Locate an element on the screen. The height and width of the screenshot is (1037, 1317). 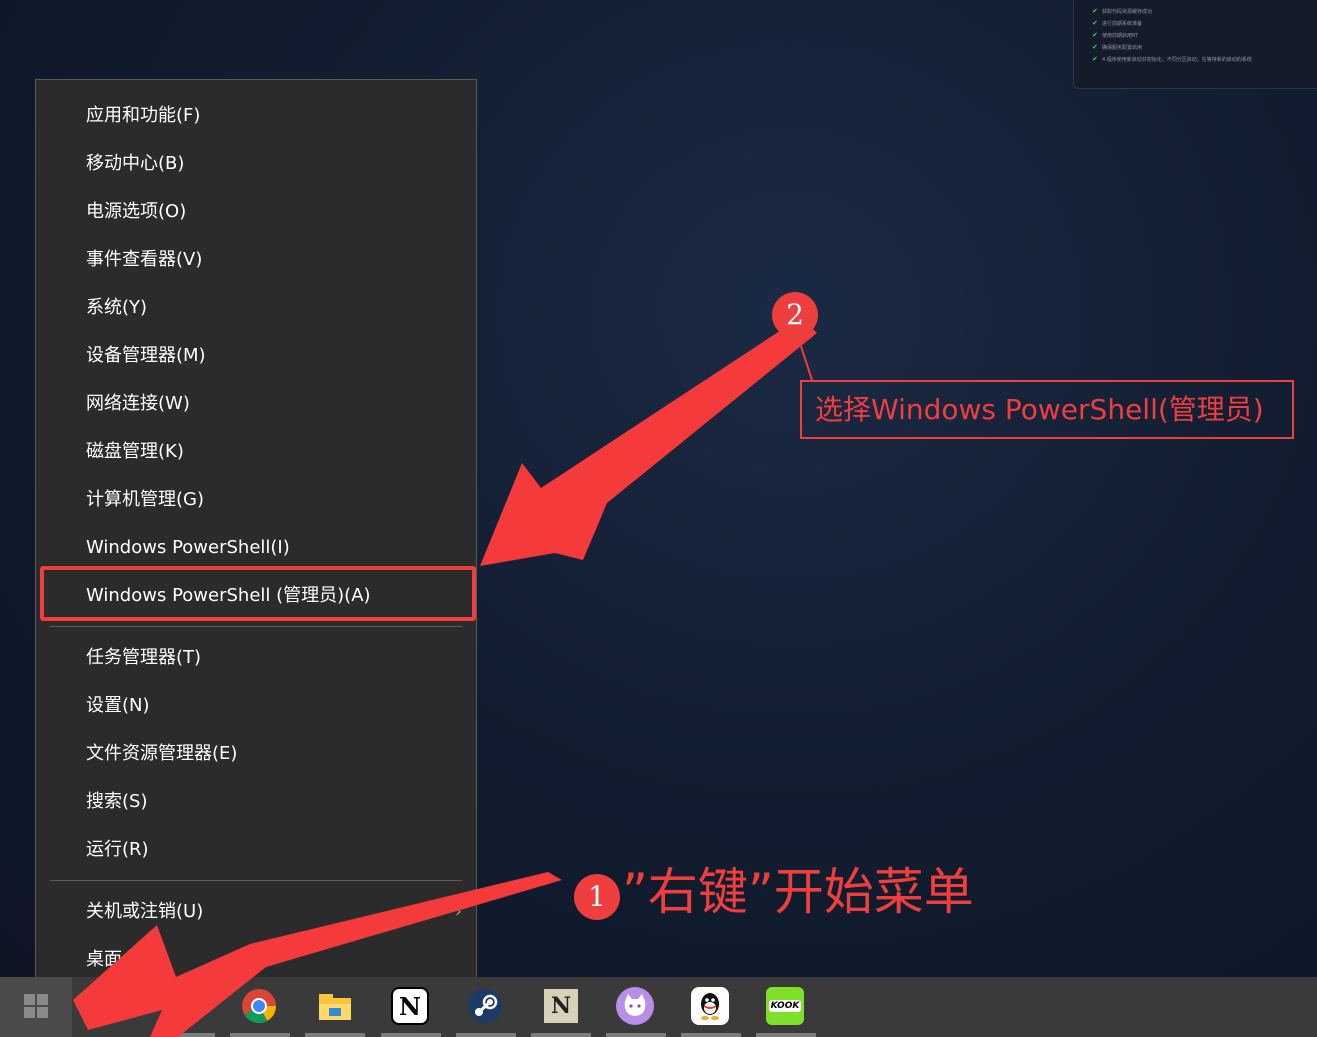
arrow-to-powershell-admin is located at coordinates (648, 441).